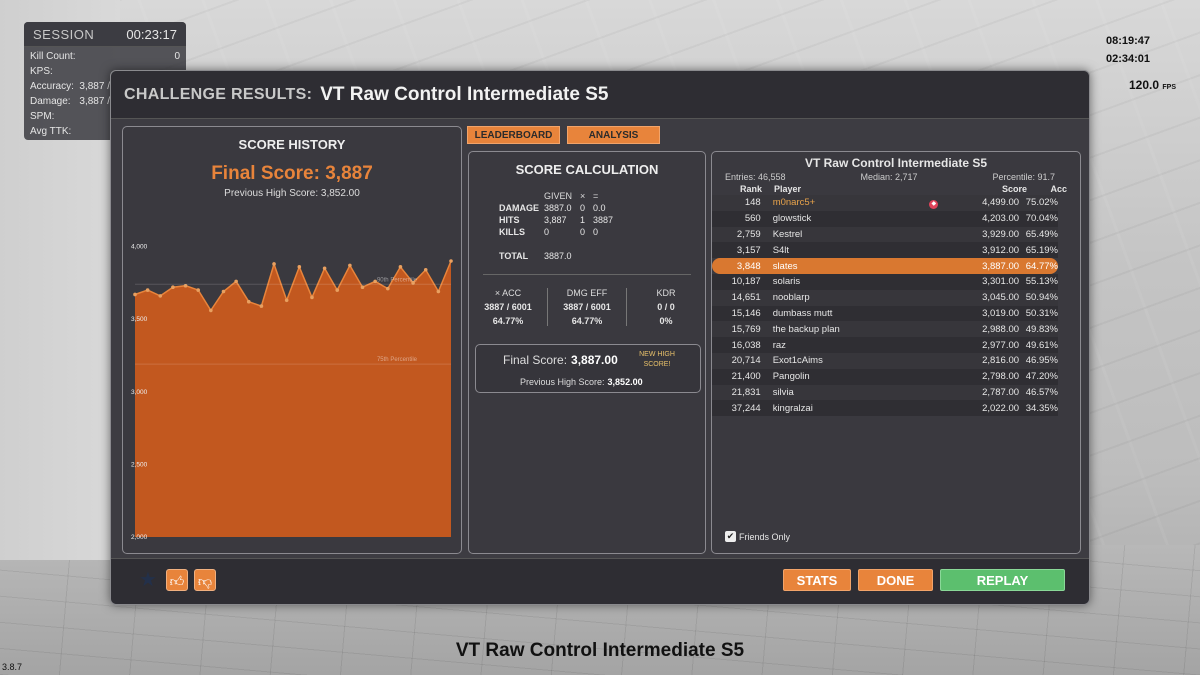  I want to click on rank-cell: 16,038, so click(746, 345).